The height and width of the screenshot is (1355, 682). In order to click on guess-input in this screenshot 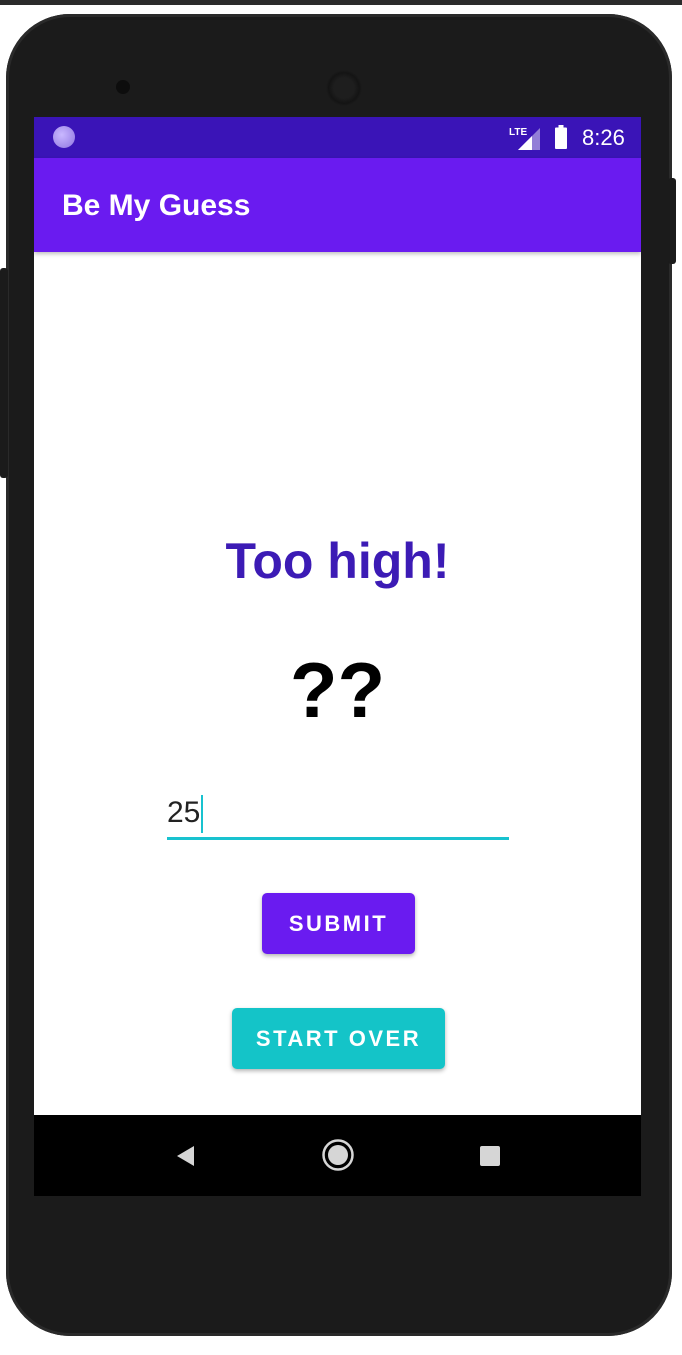, I will do `click(338, 813)`.